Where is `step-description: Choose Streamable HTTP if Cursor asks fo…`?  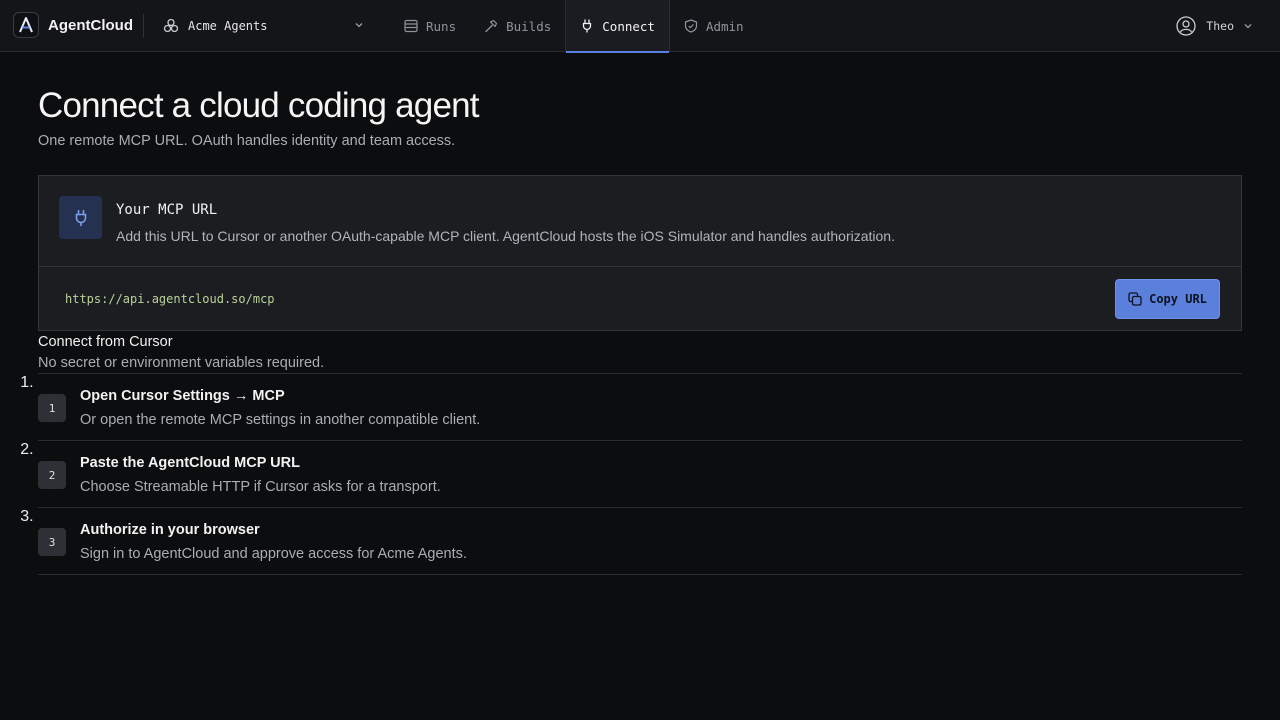 step-description: Choose Streamable HTTP if Cursor asks fo… is located at coordinates (260, 487).